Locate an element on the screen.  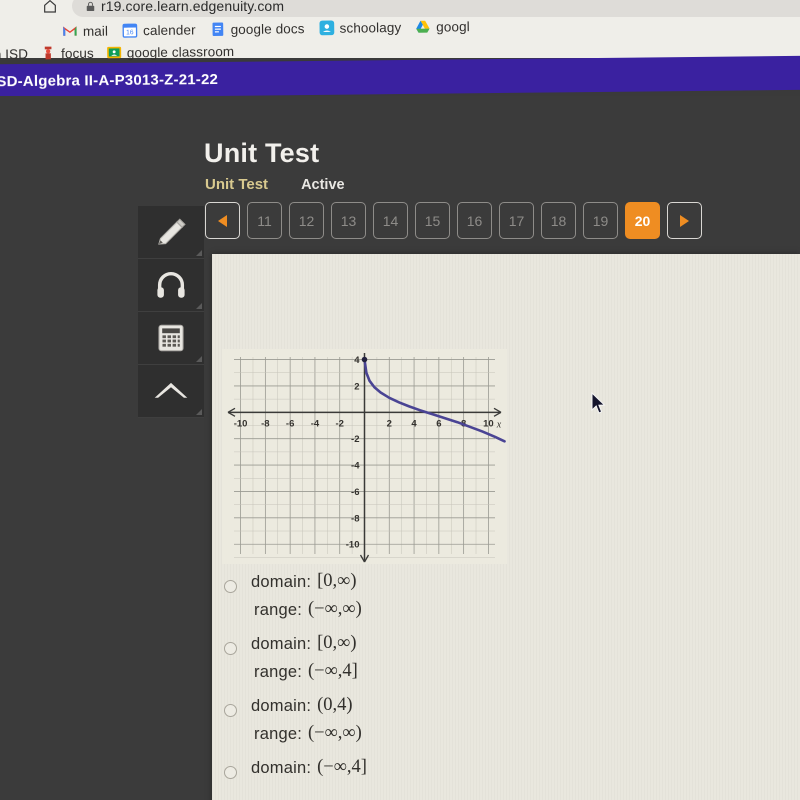
radio-option-b is located at coordinates (230, 648).